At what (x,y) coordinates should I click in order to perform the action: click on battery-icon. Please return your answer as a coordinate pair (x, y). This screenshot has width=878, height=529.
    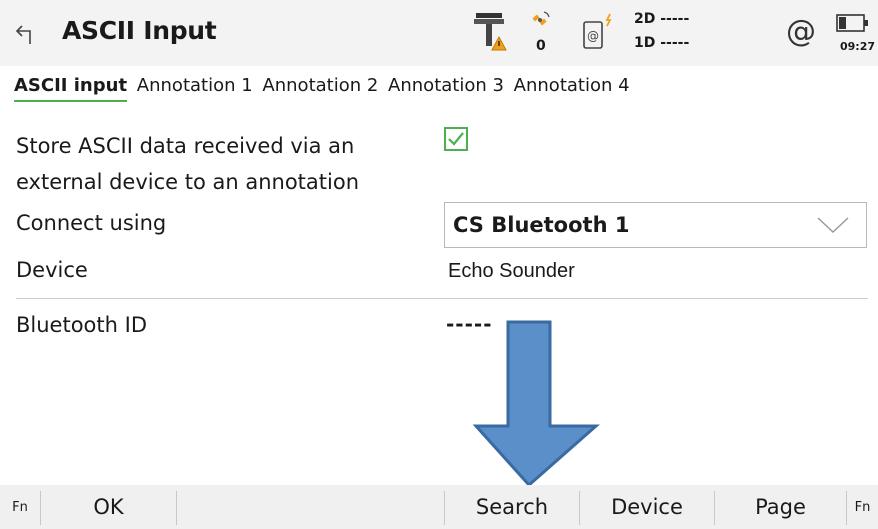
    Looking at the image, I should click on (852, 23).